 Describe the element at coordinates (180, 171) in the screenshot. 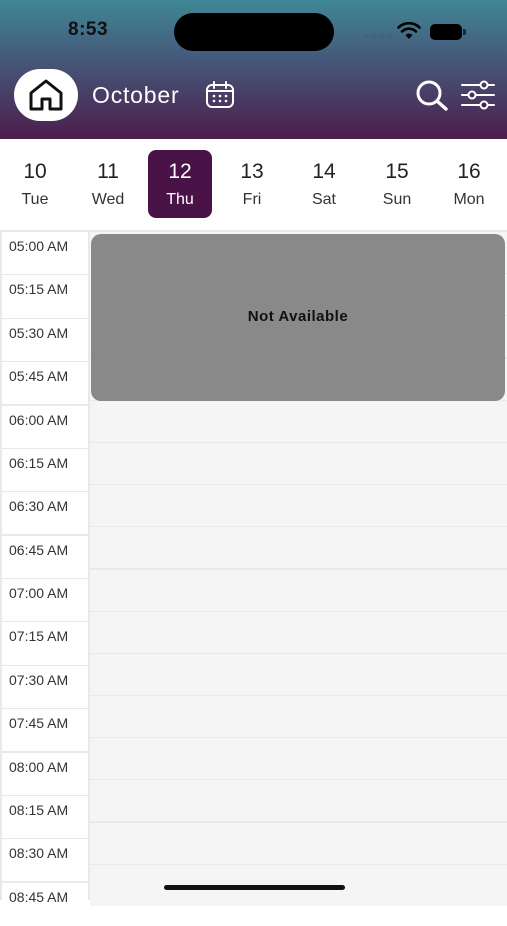

I see `day-number: 12` at that location.